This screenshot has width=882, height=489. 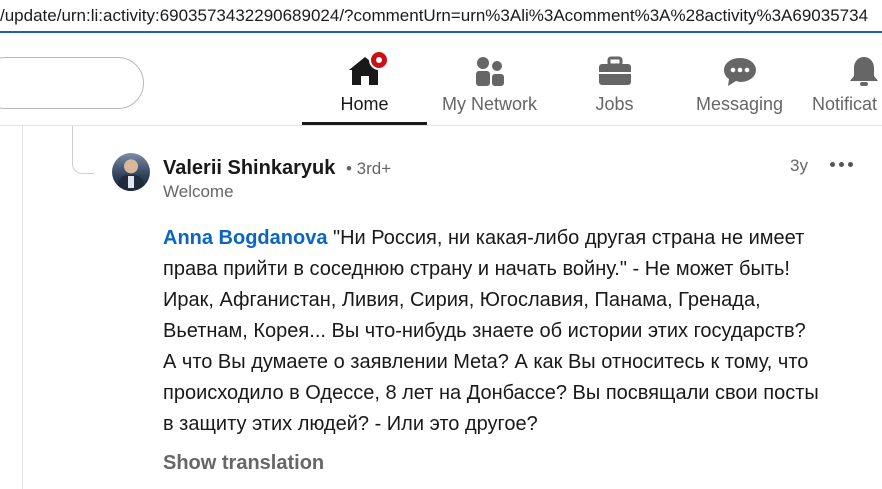 What do you see at coordinates (131, 182) in the screenshot?
I see `avatar-shirt` at bounding box center [131, 182].